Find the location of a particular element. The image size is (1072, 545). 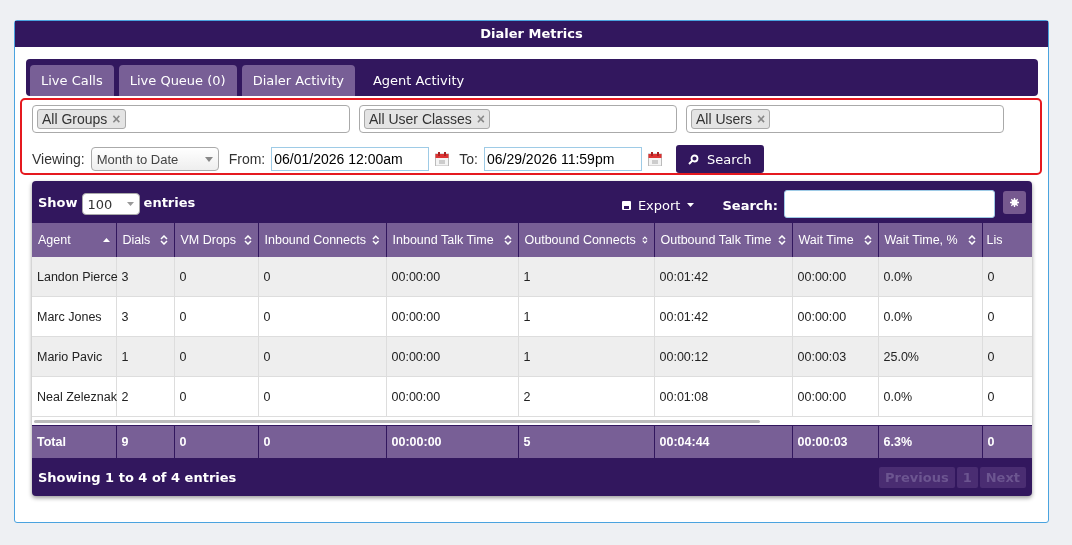

total-cell: 6.3% is located at coordinates (897, 442).